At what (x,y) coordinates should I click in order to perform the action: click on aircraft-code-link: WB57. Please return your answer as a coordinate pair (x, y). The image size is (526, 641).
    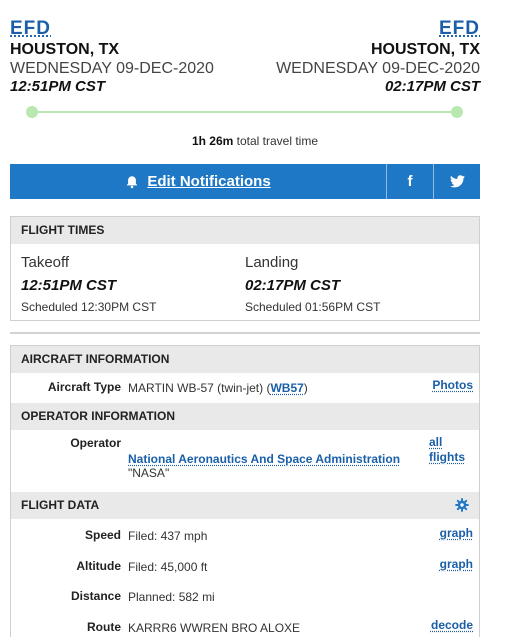
    Looking at the image, I should click on (286, 388).